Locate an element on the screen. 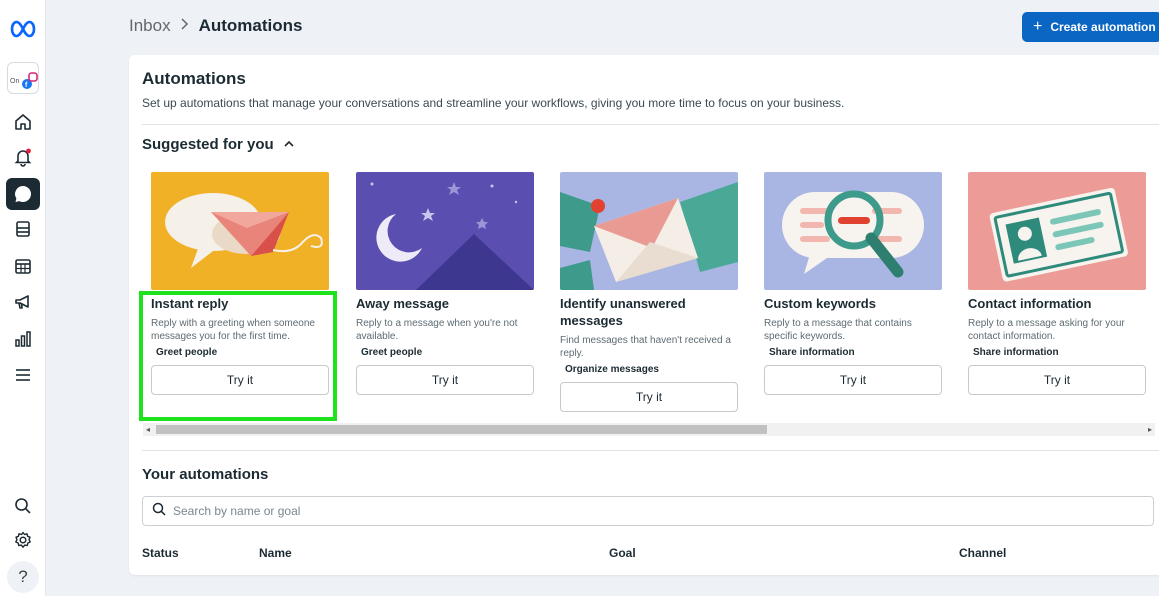 This screenshot has height=596, width=1159. card-title: Instant reply is located at coordinates (190, 303).